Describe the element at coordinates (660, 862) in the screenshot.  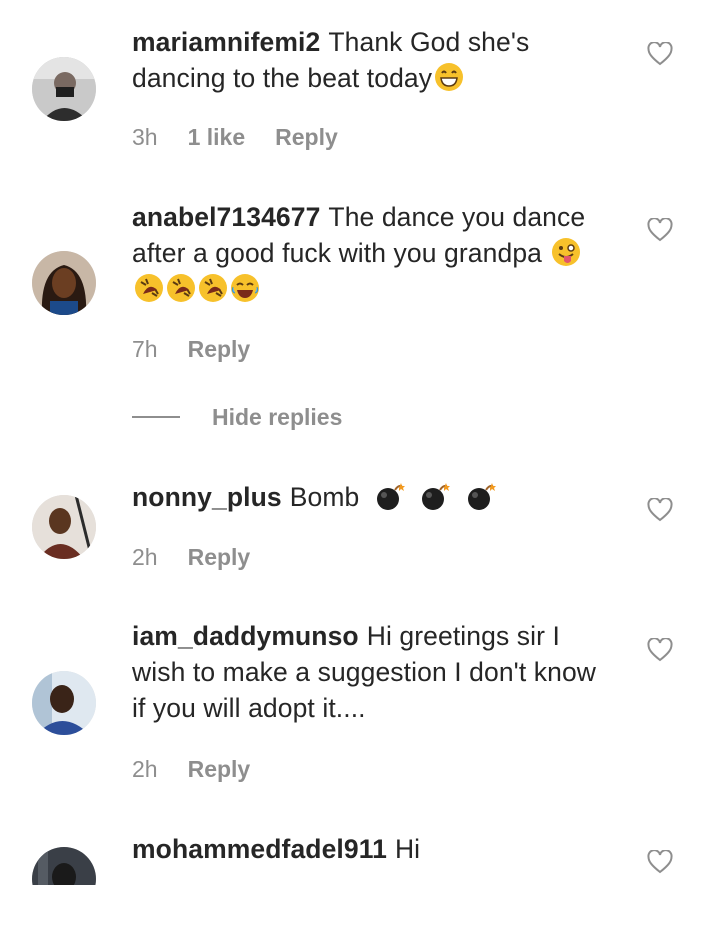
I see `heart-outline-icon` at that location.